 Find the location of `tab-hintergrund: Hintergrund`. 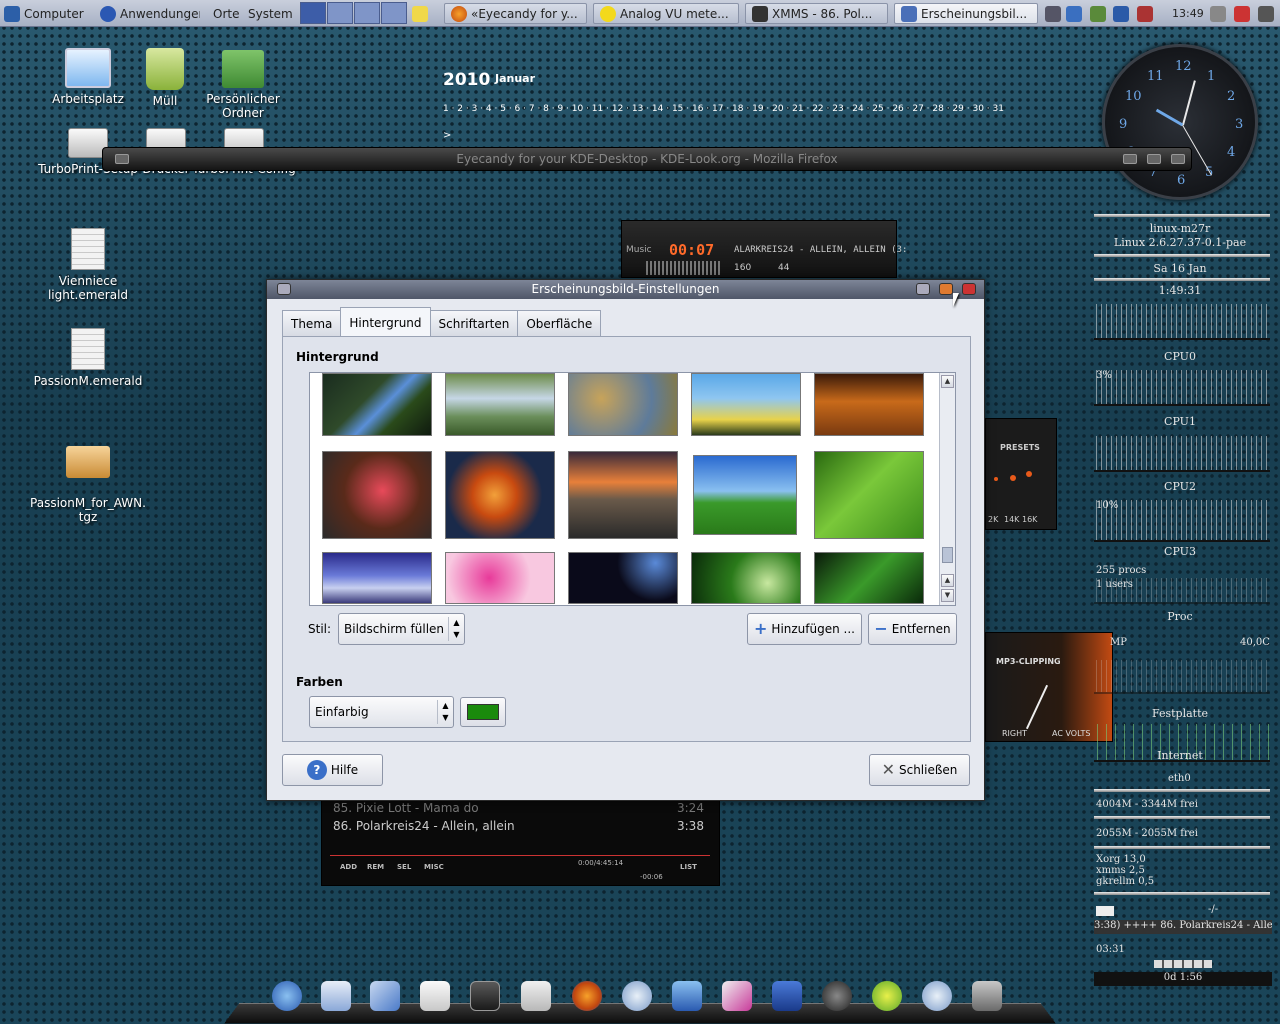

tab-hintergrund: Hintergrund is located at coordinates (385, 321).